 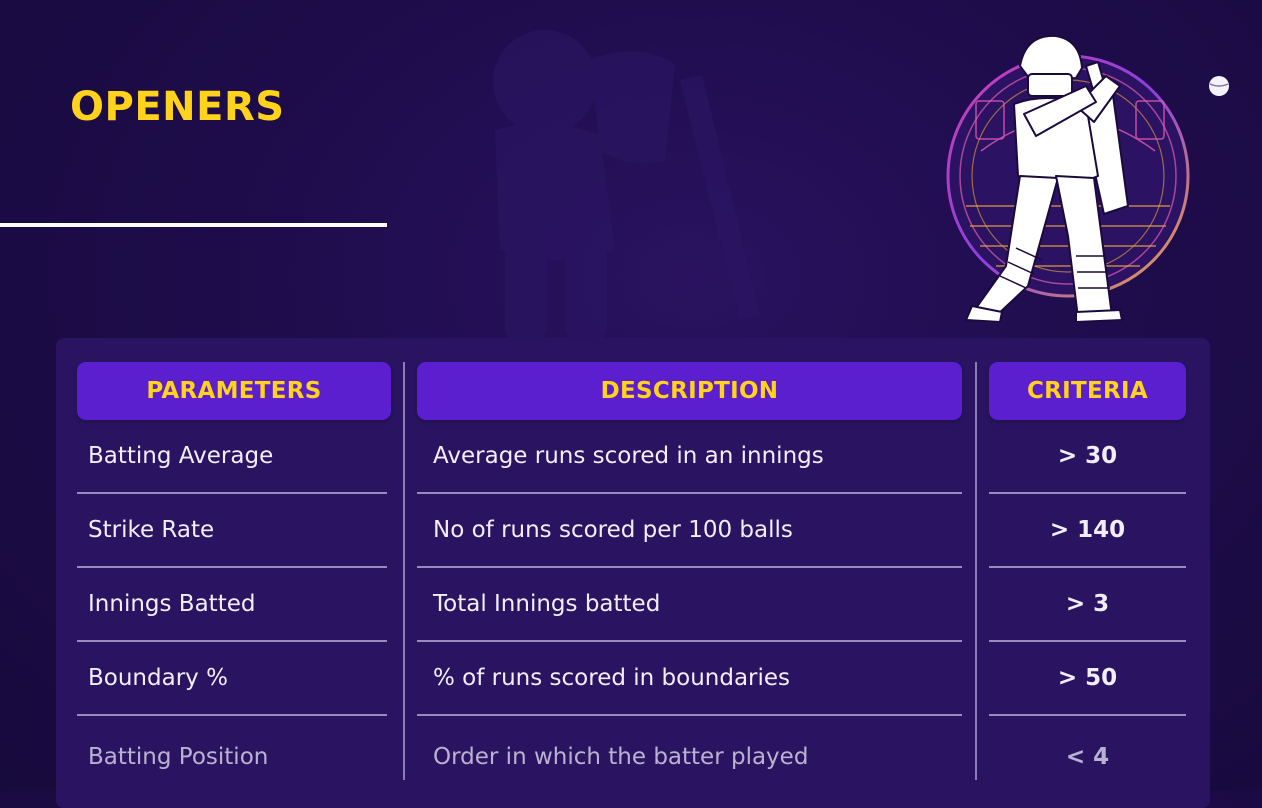 I want to click on header-parameters: PARAMETERS, so click(x=234, y=391).